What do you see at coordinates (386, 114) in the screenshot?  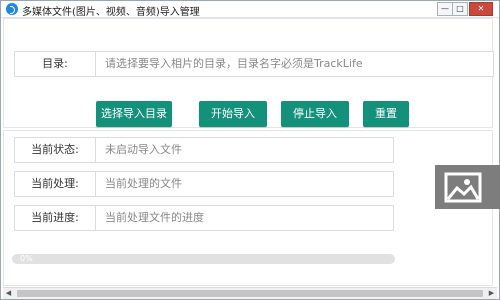 I see `reset-button: 重置` at bounding box center [386, 114].